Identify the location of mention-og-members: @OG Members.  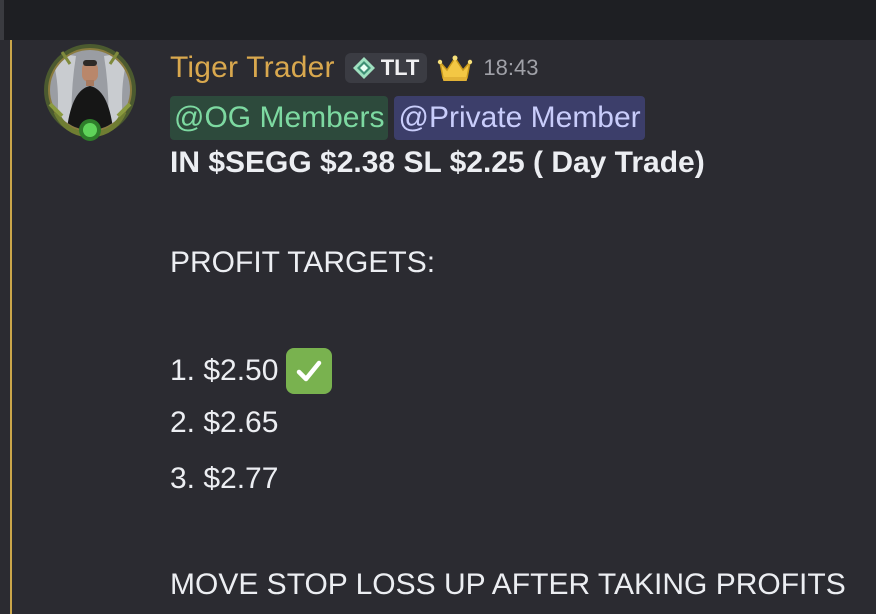
(279, 118).